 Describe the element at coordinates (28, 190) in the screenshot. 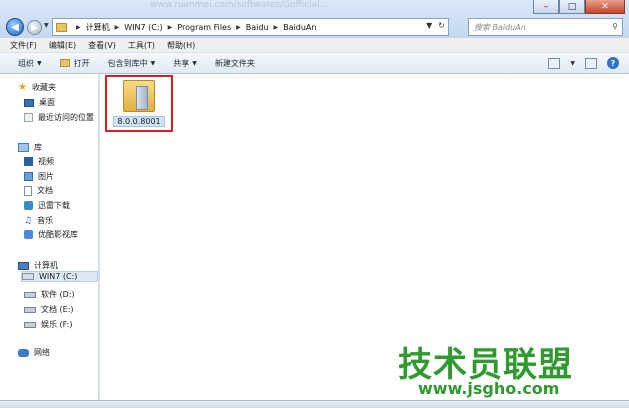

I see `document-icon` at that location.